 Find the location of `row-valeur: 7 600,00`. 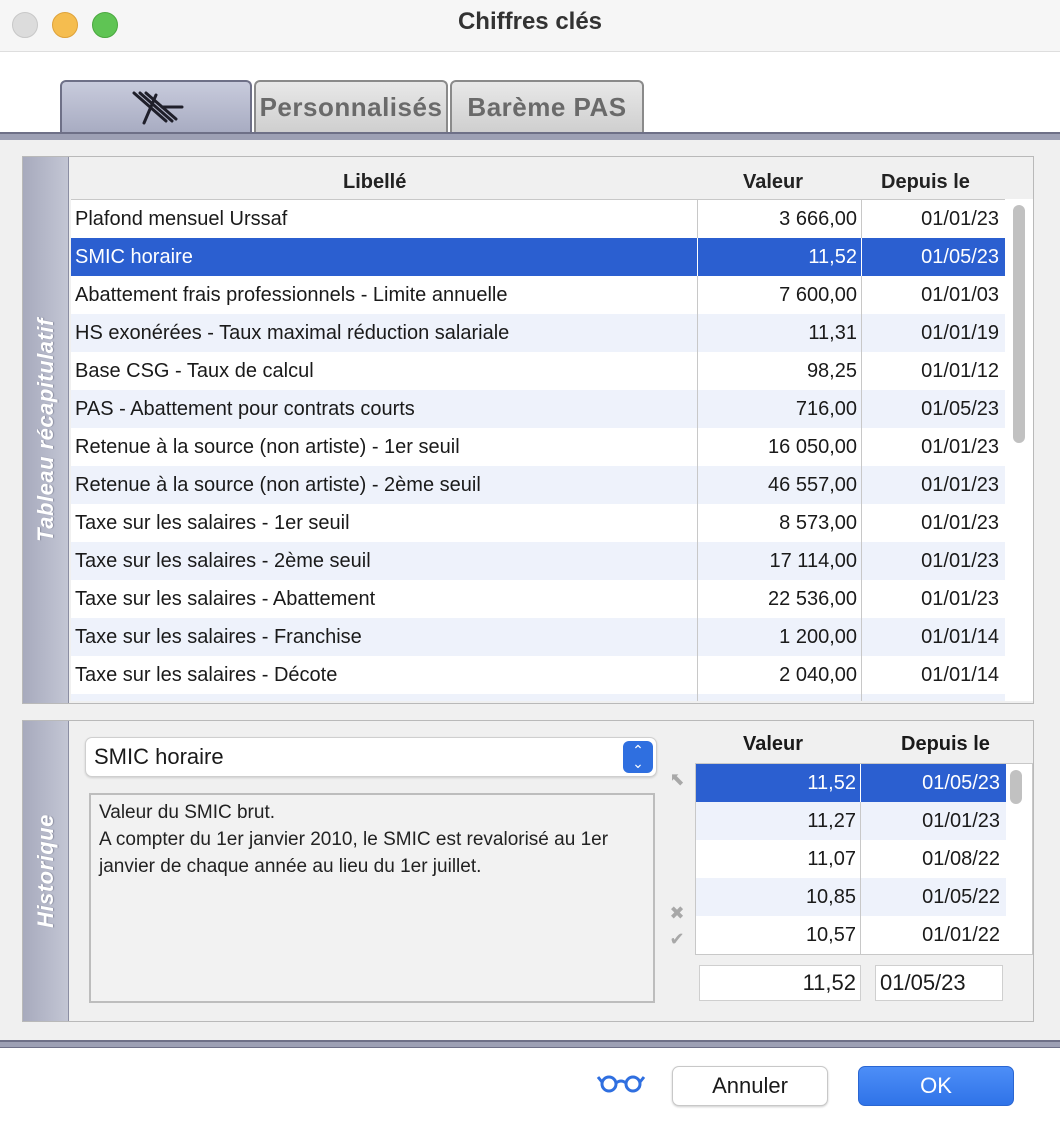

row-valeur: 7 600,00 is located at coordinates (779, 295).